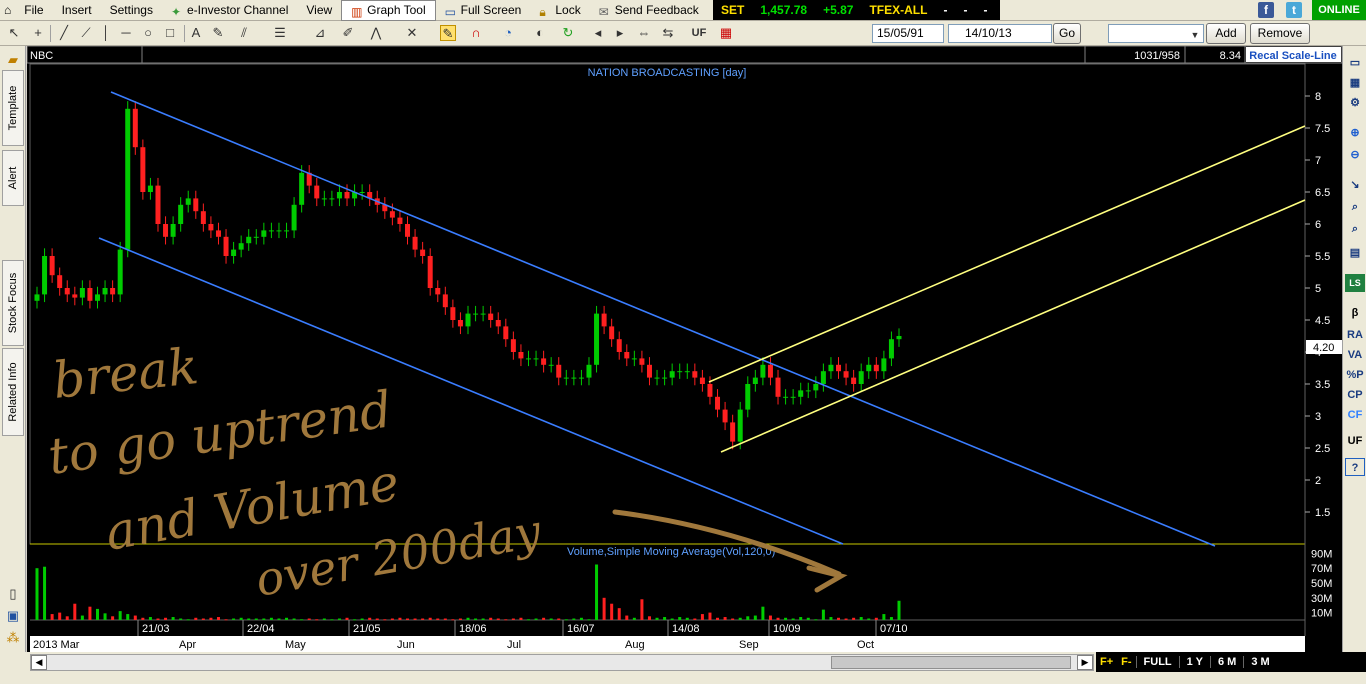  Describe the element at coordinates (733, 10) in the screenshot. I see `set-label: SET` at that location.